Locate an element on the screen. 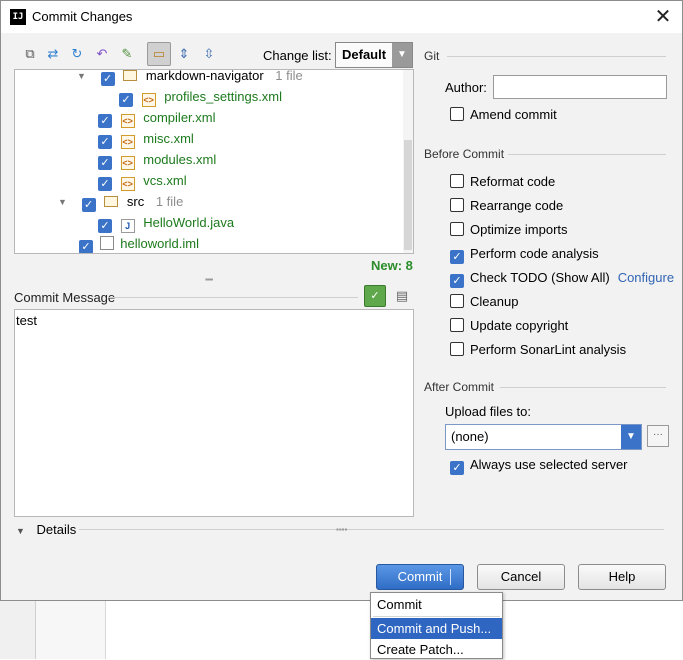  author-input is located at coordinates (580, 87).